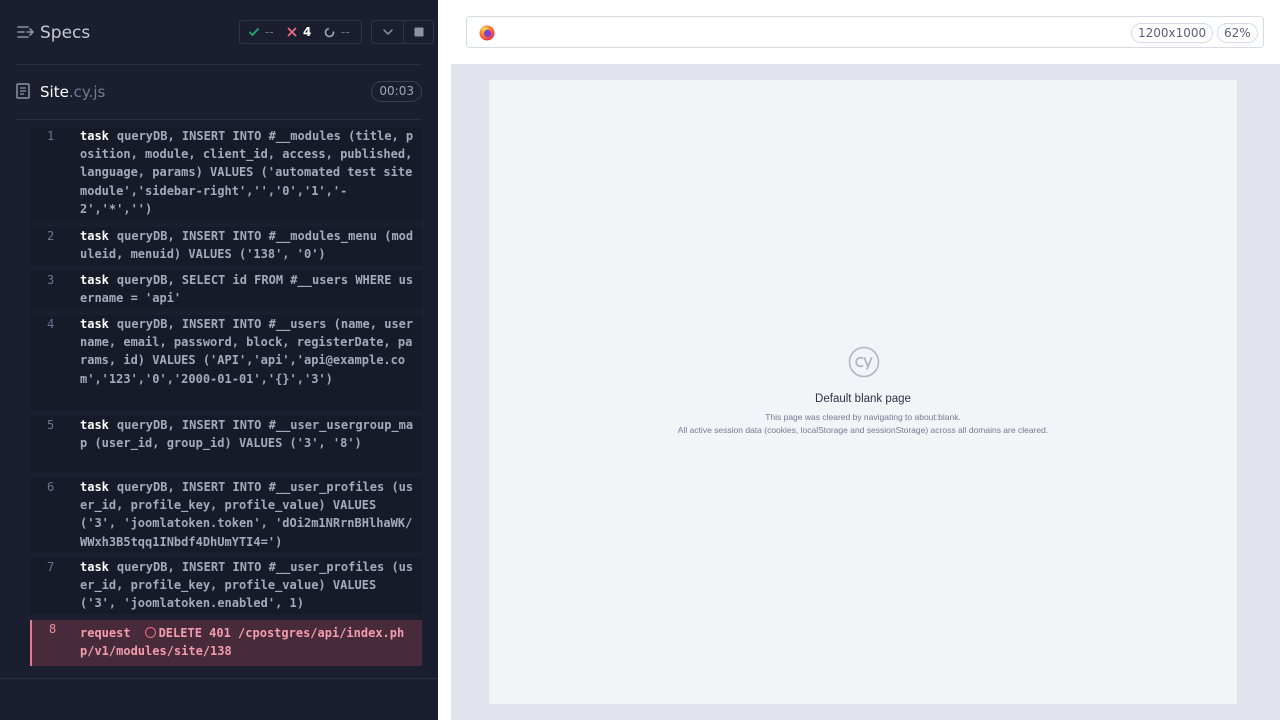 This screenshot has height=720, width=1280. What do you see at coordinates (24, 92) in the screenshot?
I see `document-icon` at bounding box center [24, 92].